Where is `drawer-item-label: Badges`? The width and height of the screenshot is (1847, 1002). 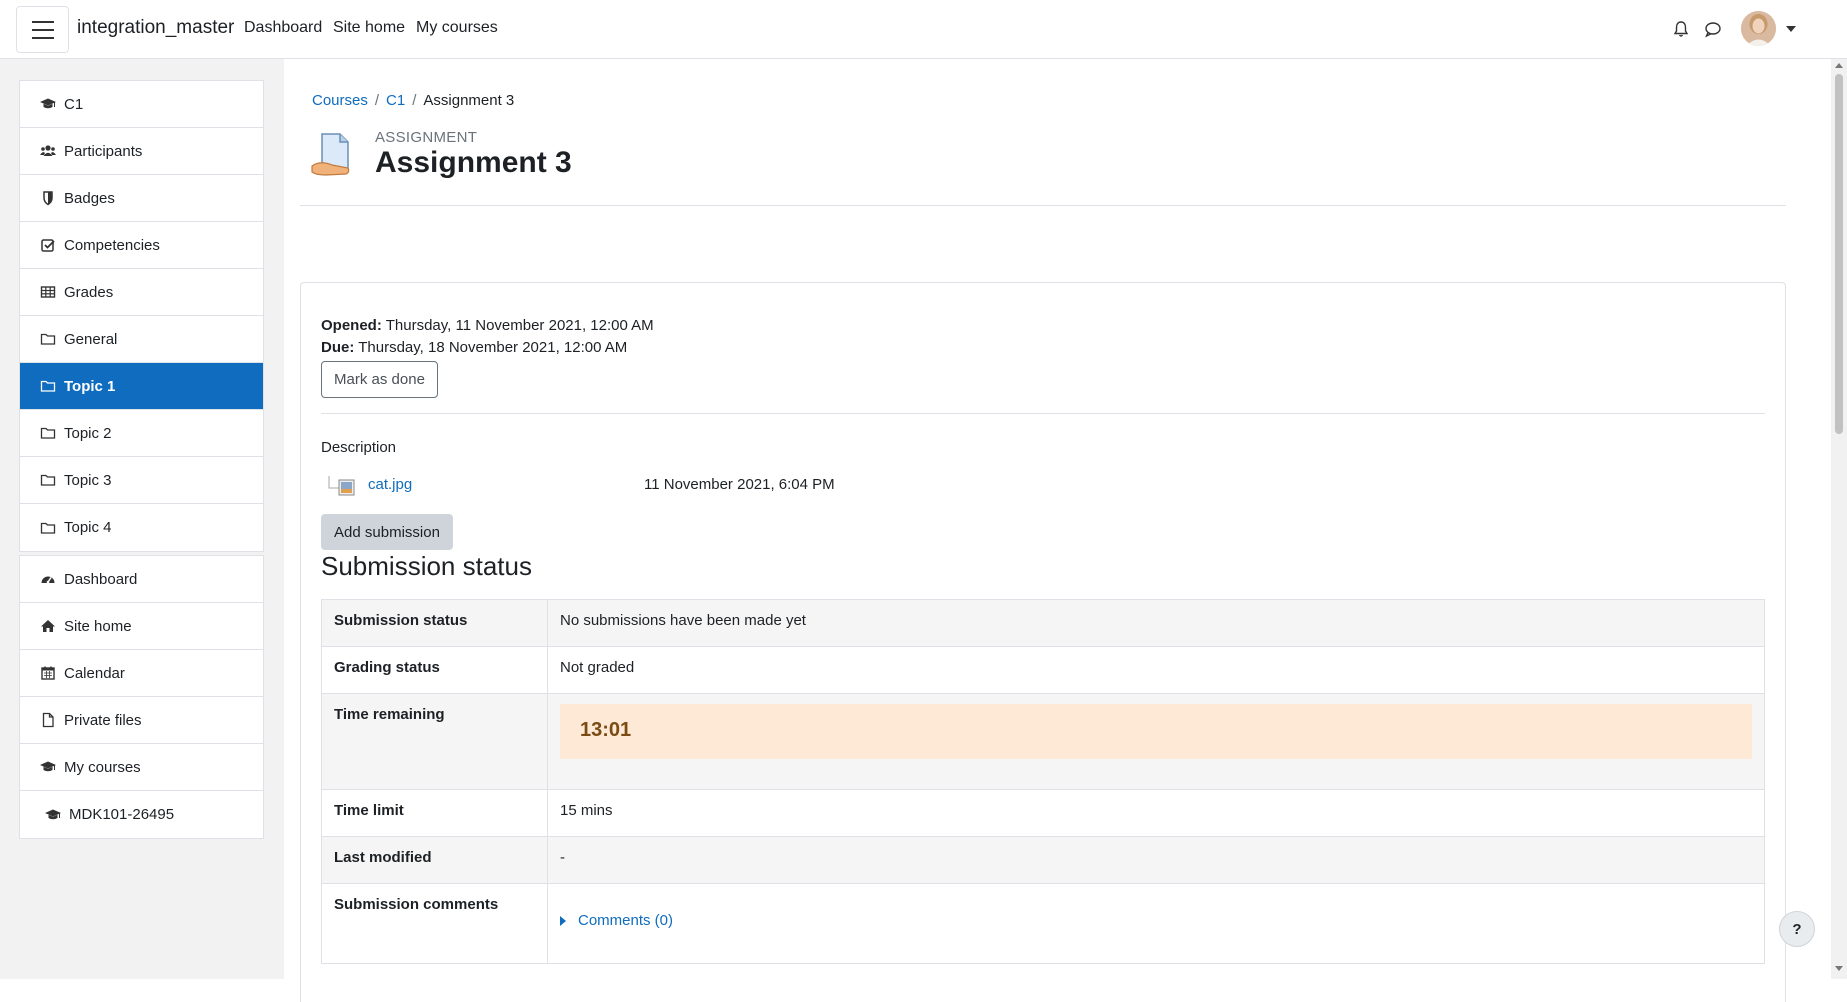
drawer-item-label: Badges is located at coordinates (89, 198).